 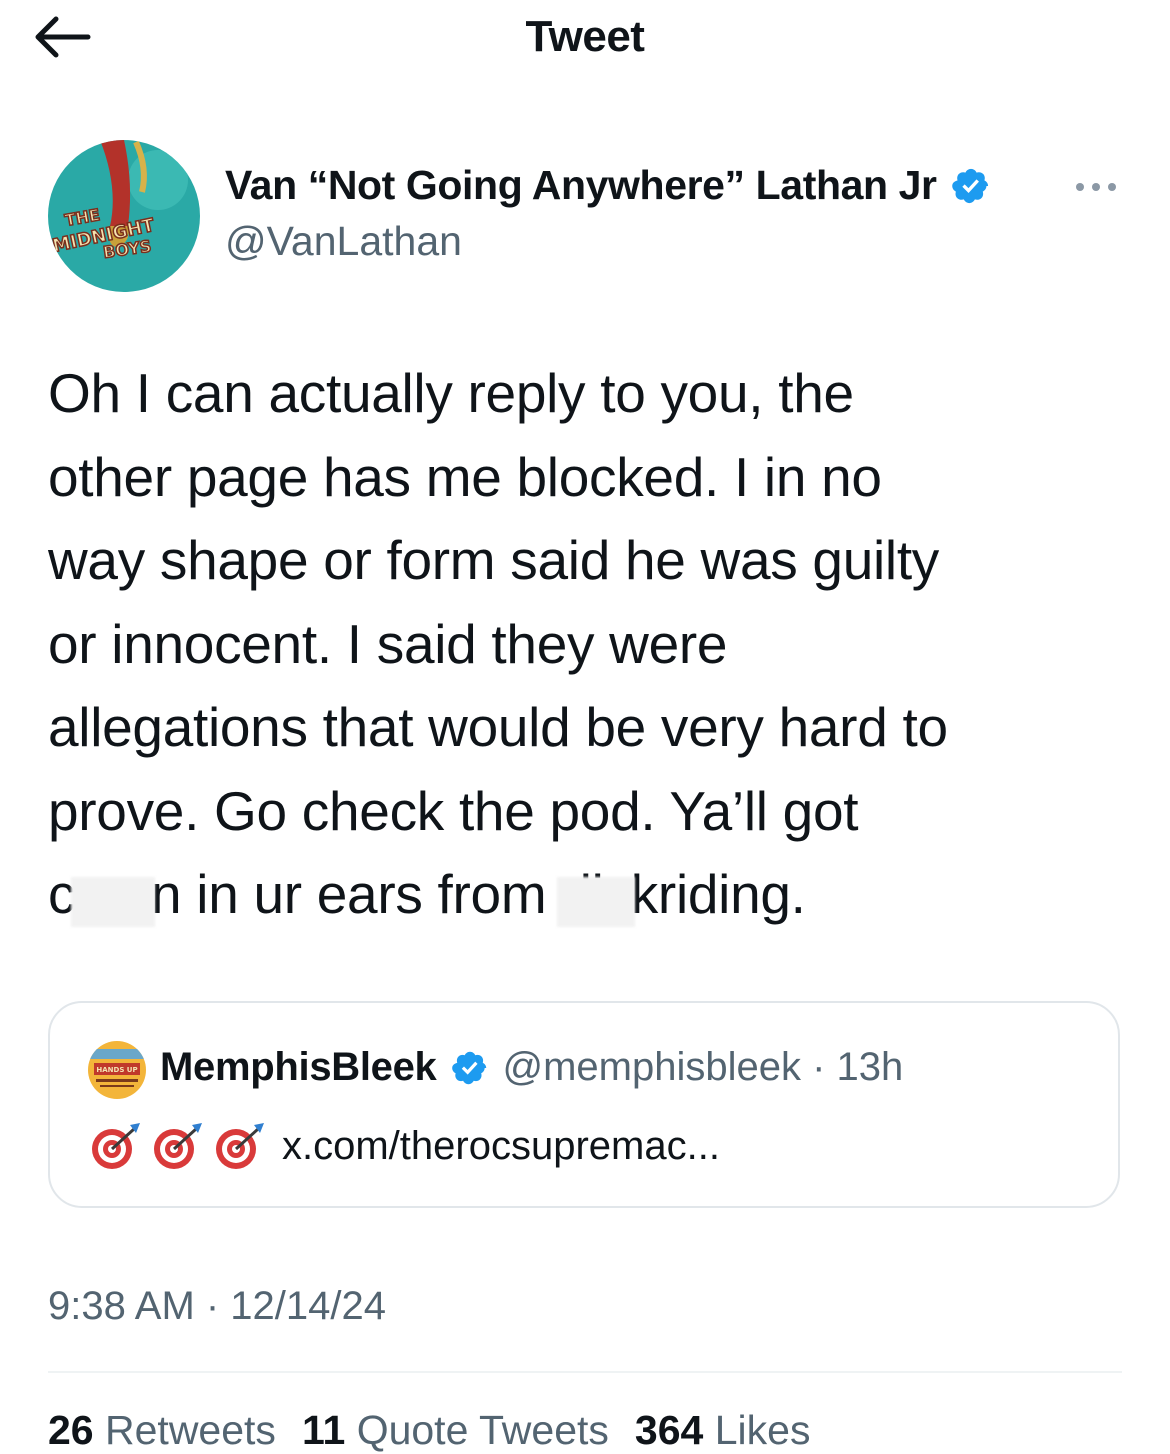 I want to click on author-avatar: THE MIDNIGHT BOYS, so click(x=124, y=216).